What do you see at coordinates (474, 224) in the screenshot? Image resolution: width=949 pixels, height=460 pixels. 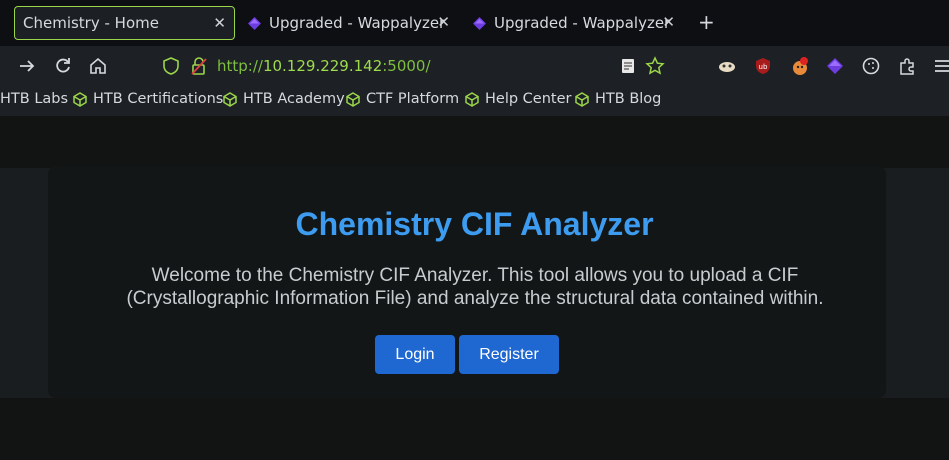 I see `page-title: Chemistry CIF Analyzer` at bounding box center [474, 224].